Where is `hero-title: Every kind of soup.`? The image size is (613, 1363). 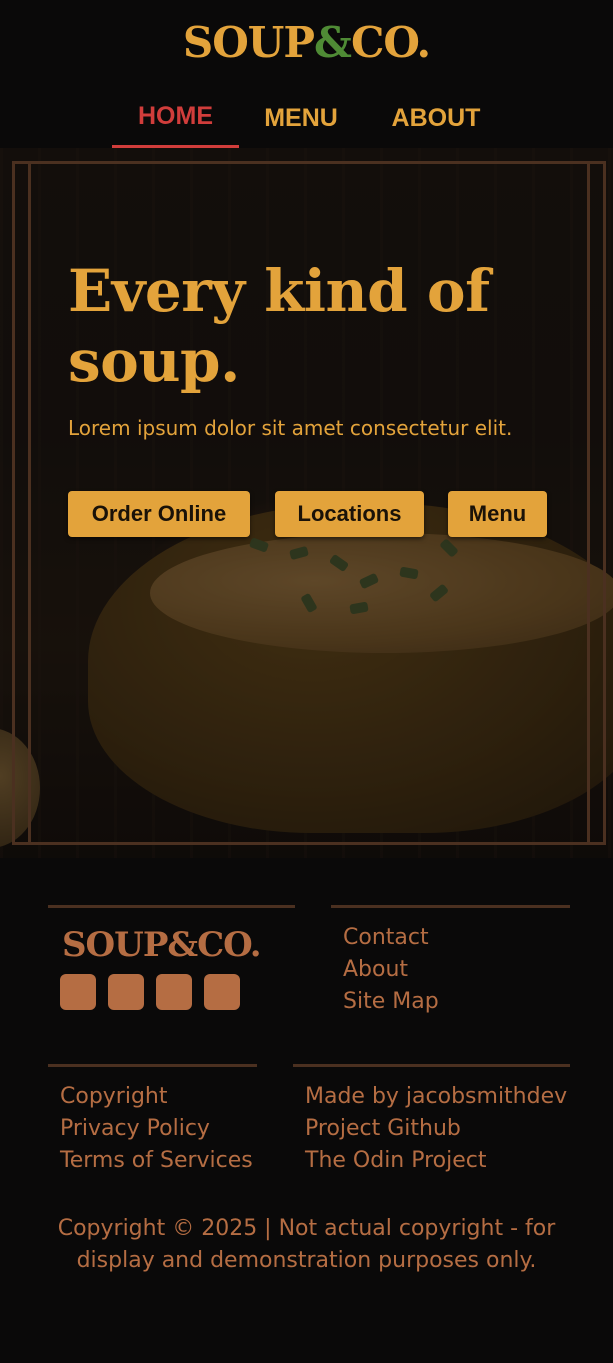
hero-title: Every kind of soup. is located at coordinates (279, 326).